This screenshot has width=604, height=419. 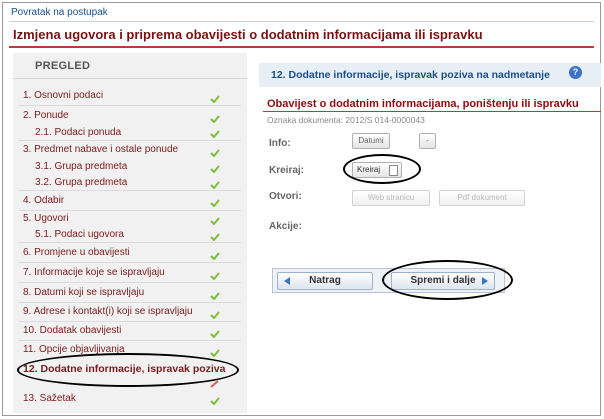 What do you see at coordinates (391, 198) in the screenshot?
I see `web-page-button: Web stranicu` at bounding box center [391, 198].